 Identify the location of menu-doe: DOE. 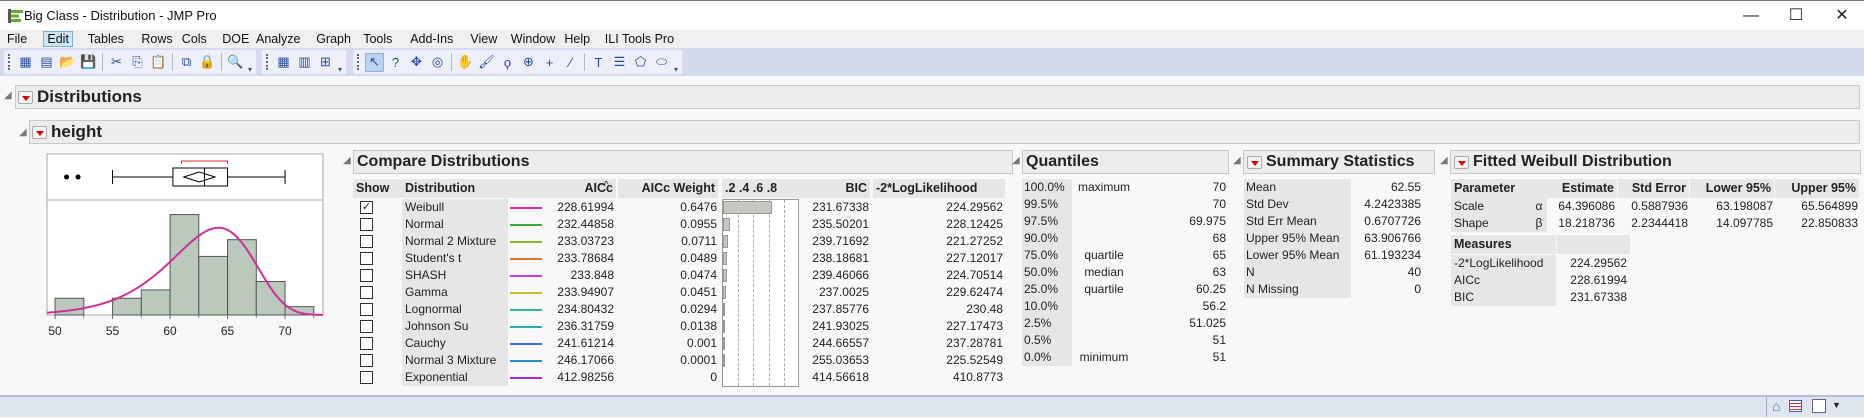
(235, 39).